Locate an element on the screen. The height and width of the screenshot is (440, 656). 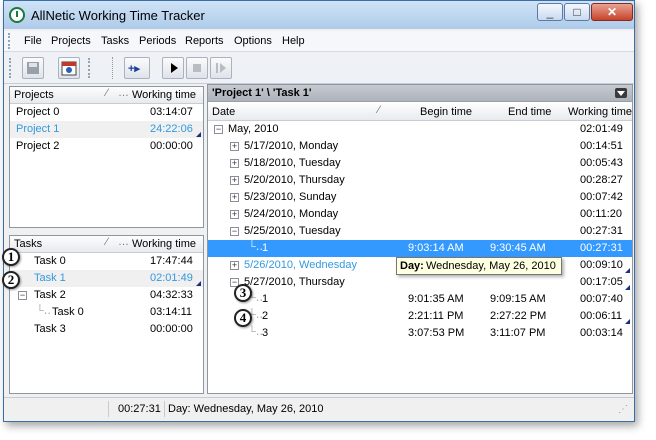
calendar-icon is located at coordinates (69, 68).